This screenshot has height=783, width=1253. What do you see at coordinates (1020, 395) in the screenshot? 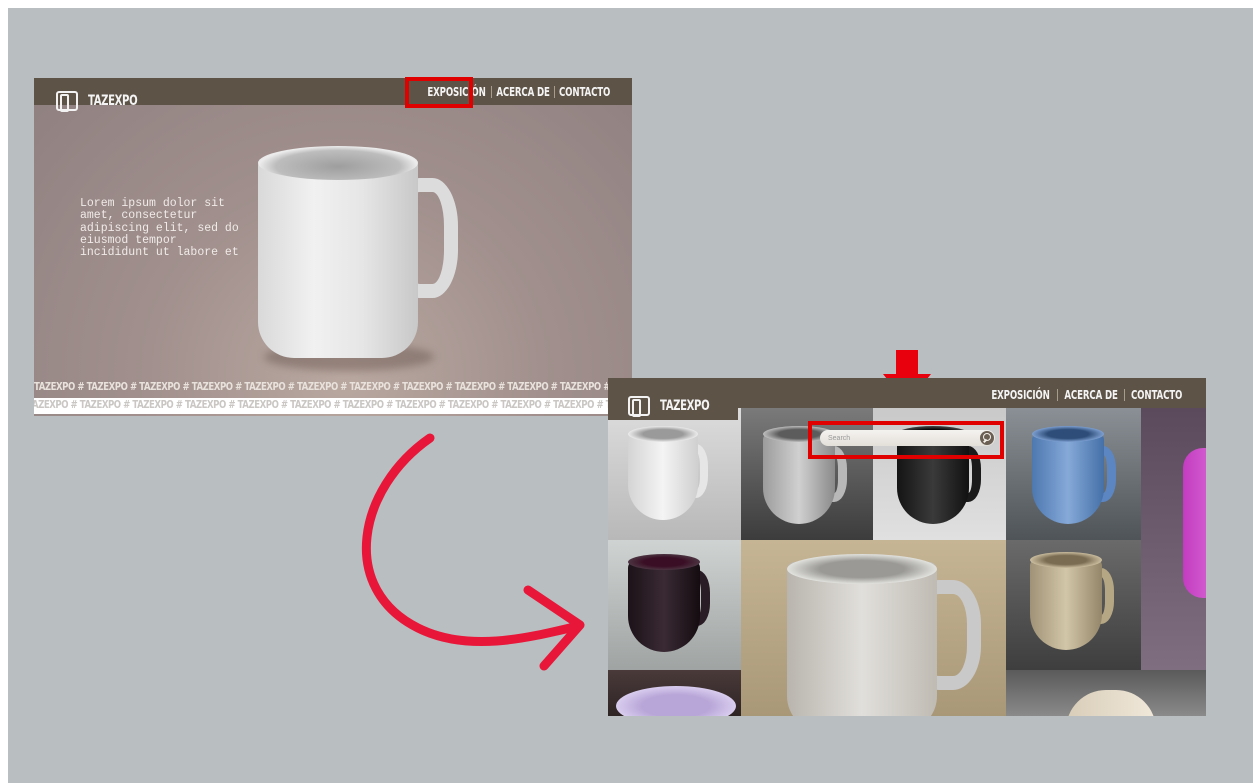
I see `nav-item-exposicion: EXPOSICIÓN` at bounding box center [1020, 395].